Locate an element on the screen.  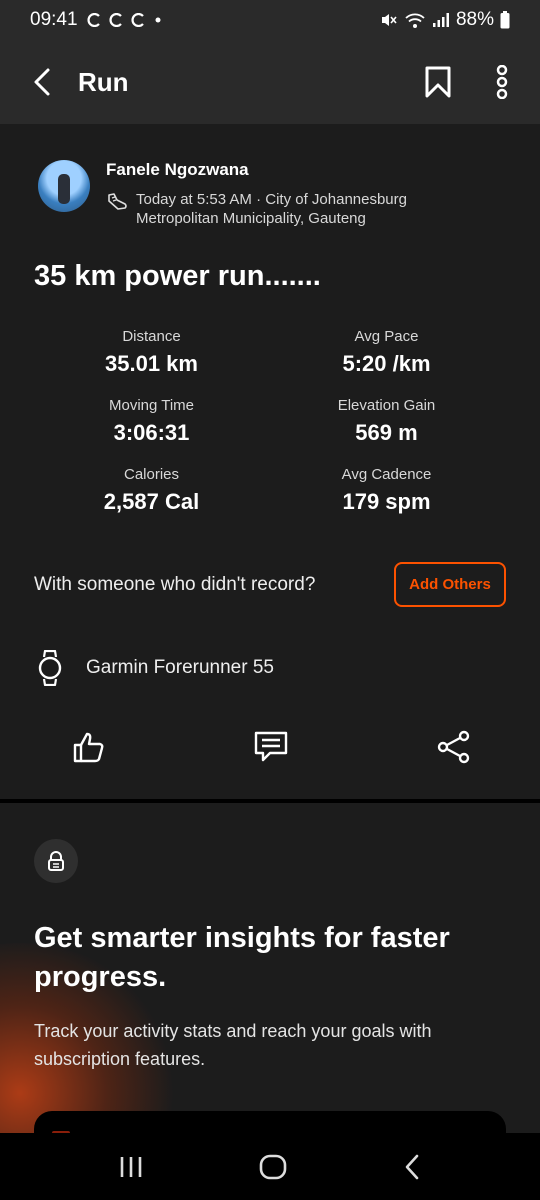
page-title: Run is located at coordinates (103, 81).